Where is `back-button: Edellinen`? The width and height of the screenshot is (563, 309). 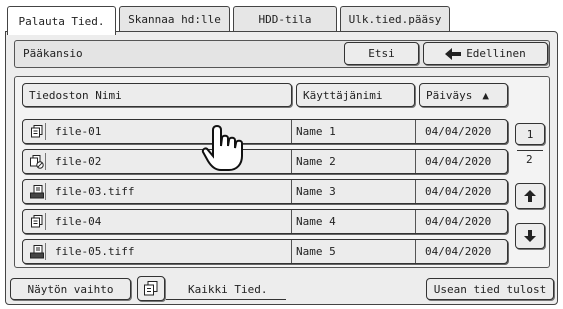
back-button: Edellinen is located at coordinates (485, 53).